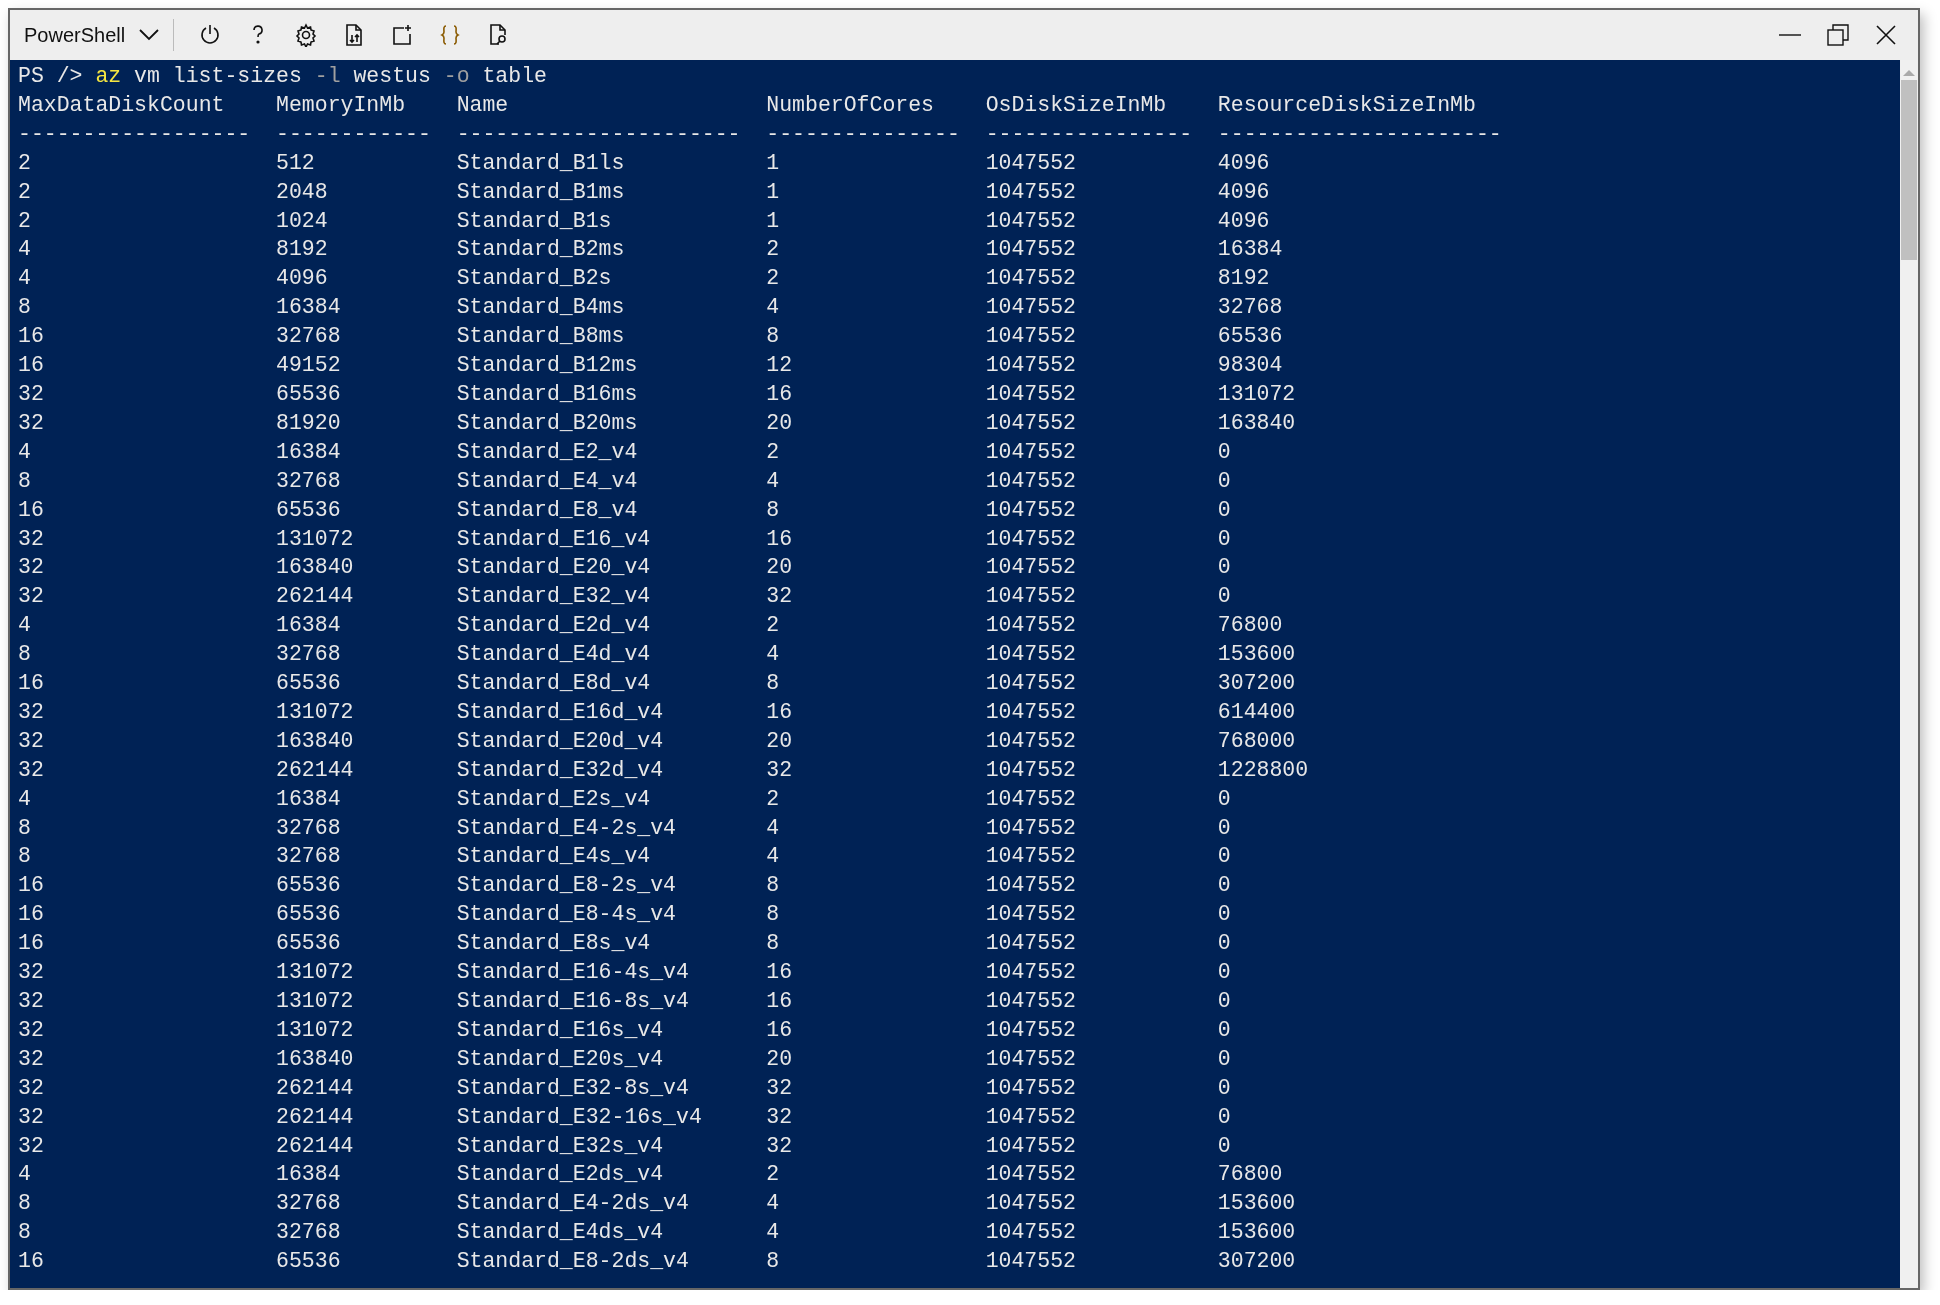  I want to click on table-cell: Standard_E16-8s_v4, so click(572, 1001).